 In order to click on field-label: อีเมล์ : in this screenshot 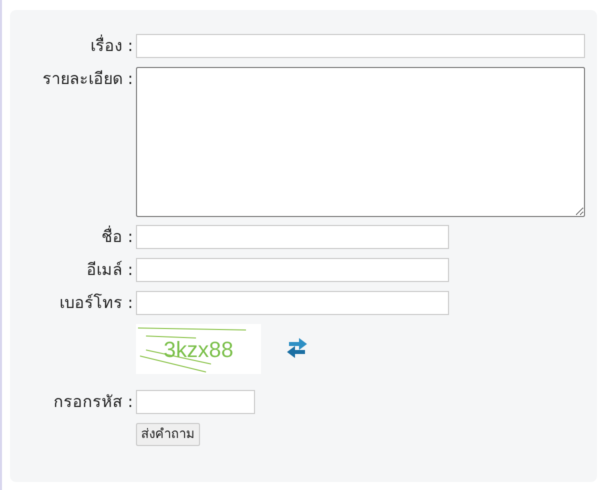, I will do `click(109, 269)`.